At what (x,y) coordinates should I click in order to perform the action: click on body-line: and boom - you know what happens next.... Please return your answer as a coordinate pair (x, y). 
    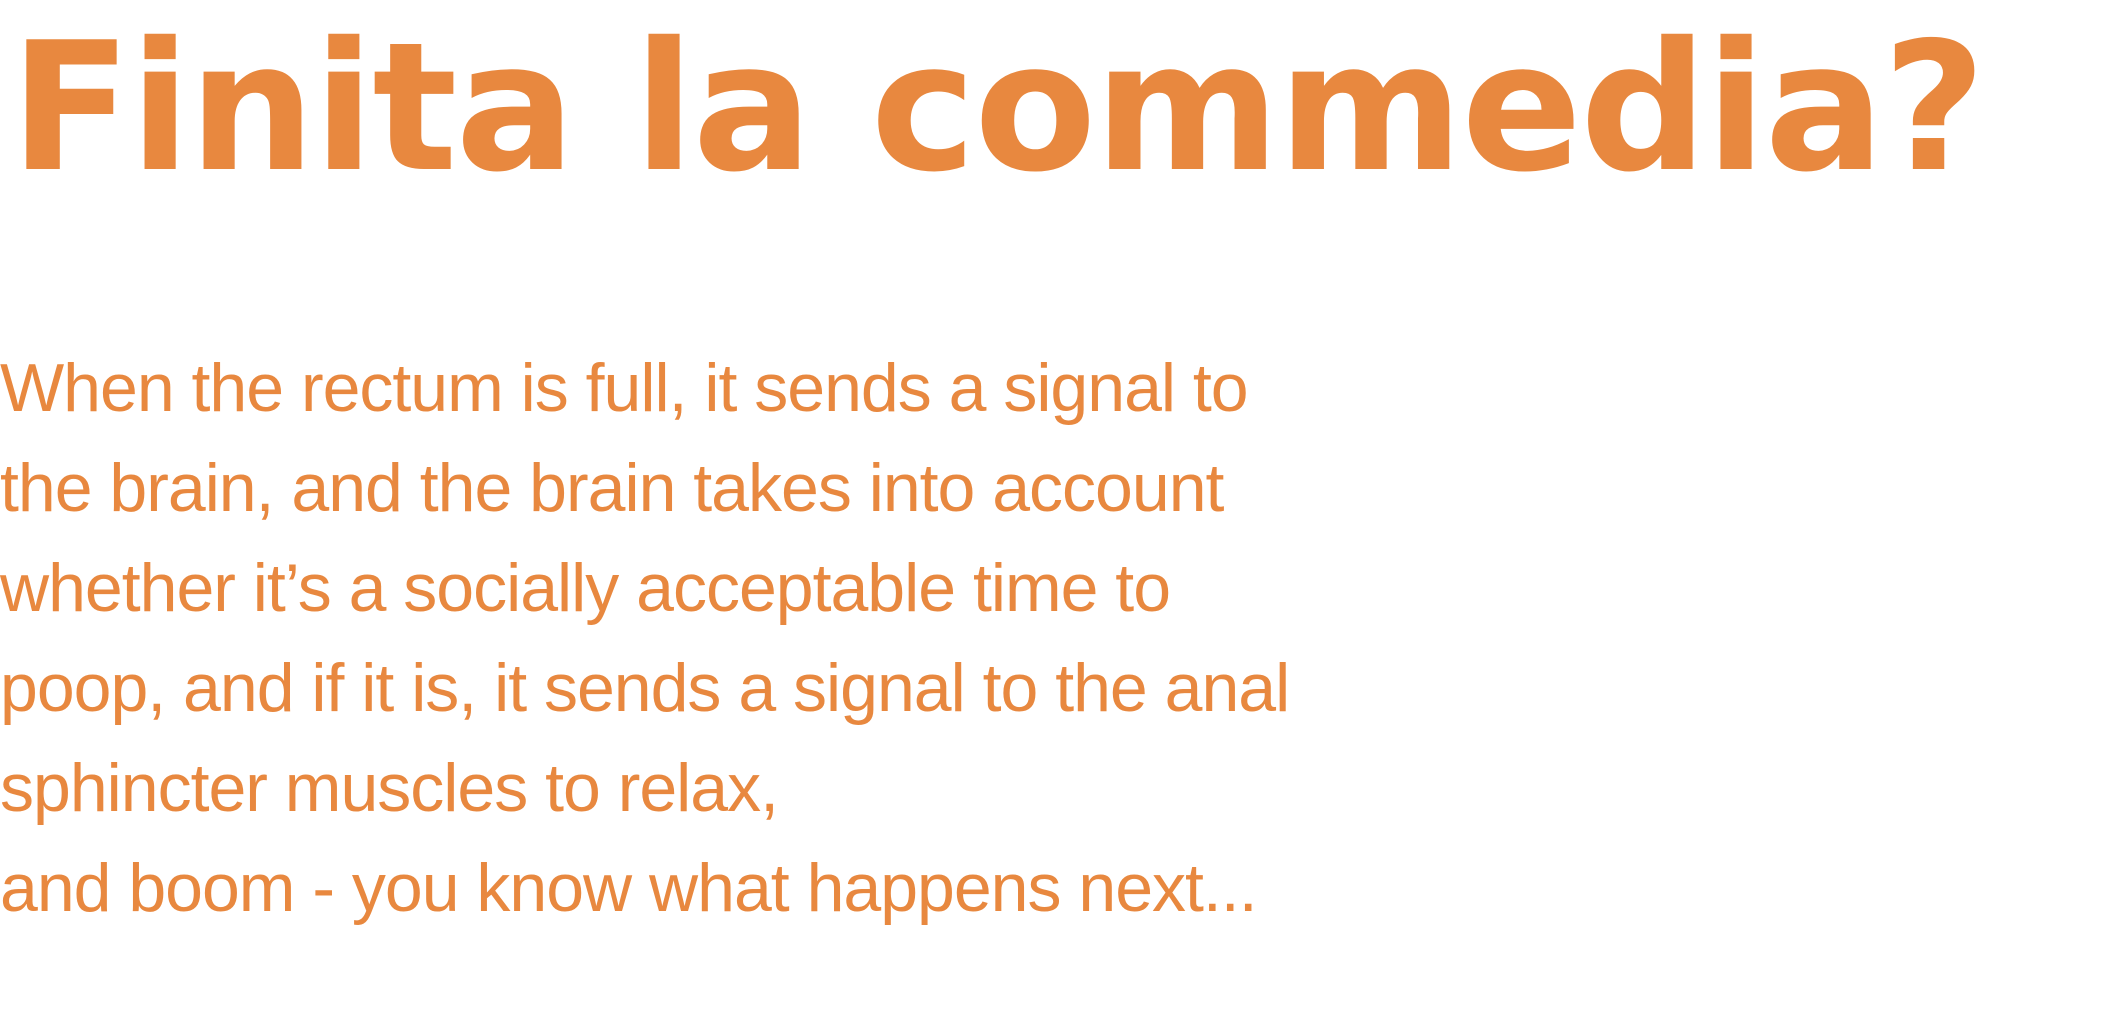
    Looking at the image, I should click on (629, 888).